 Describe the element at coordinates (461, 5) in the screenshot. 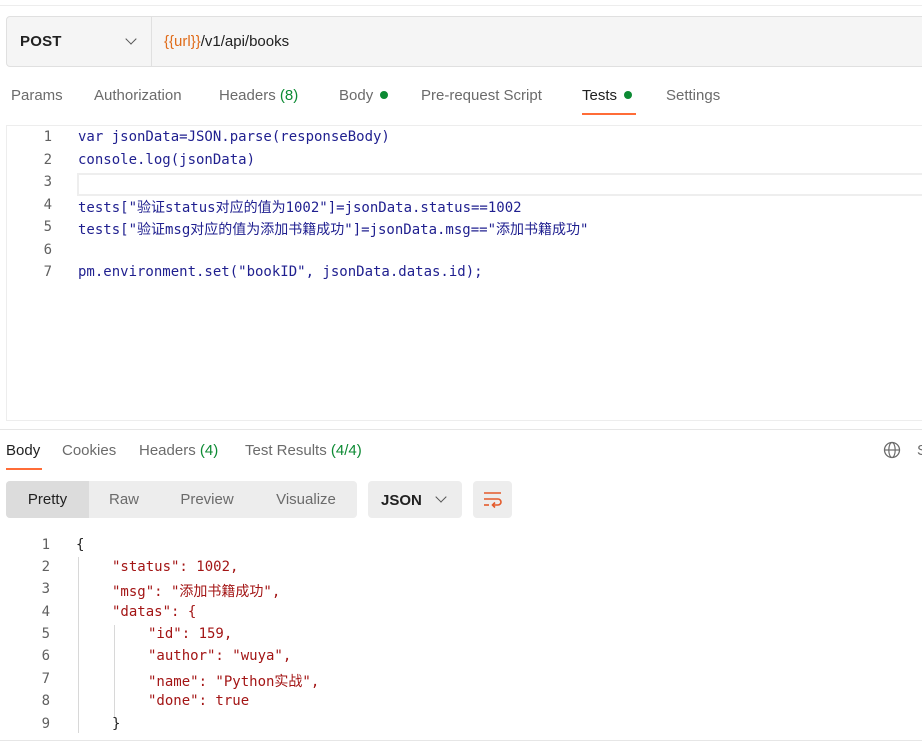

I see `top-border` at that location.